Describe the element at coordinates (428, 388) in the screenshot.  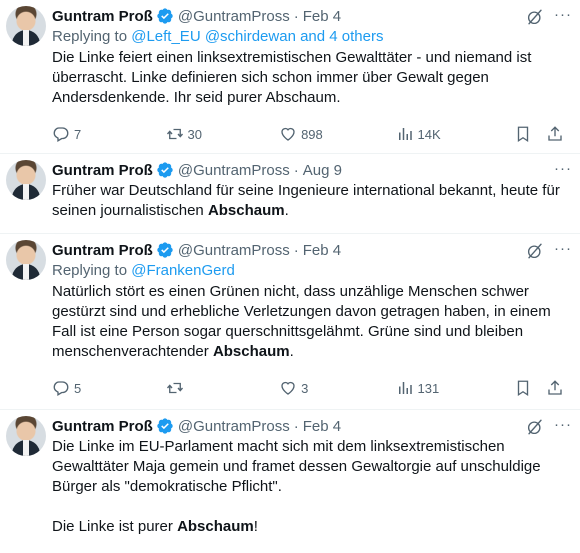
I see `view-count: 131` at that location.